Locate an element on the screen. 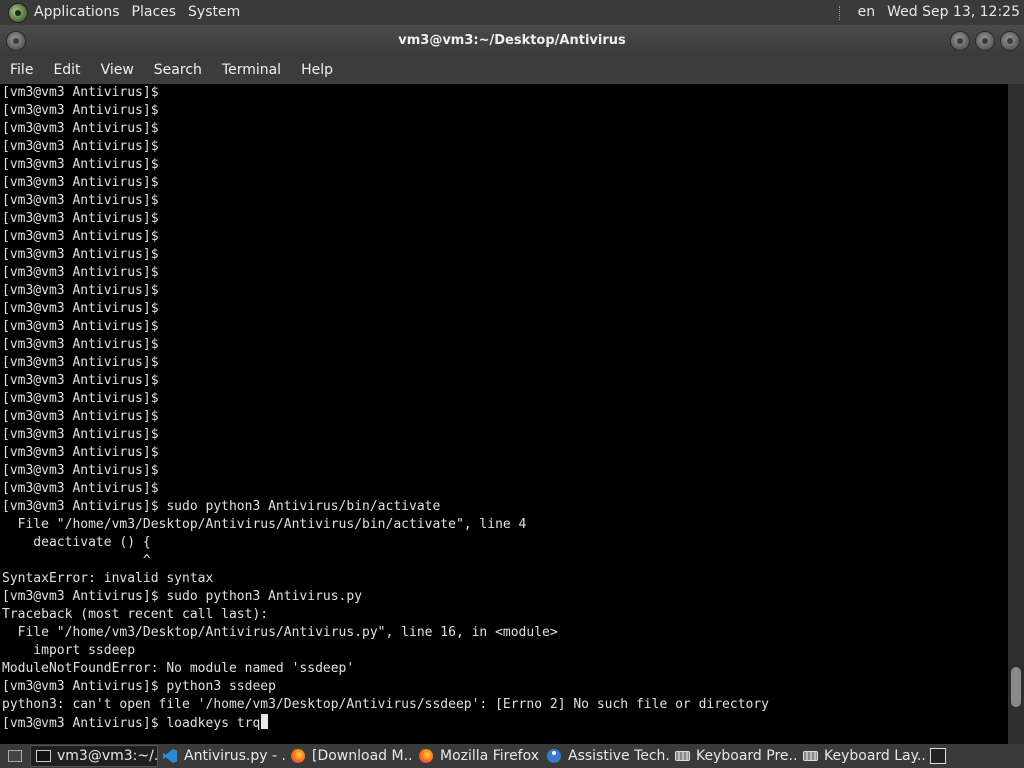  terminal-line: Traceback (most recent call last): is located at coordinates (505, 615).